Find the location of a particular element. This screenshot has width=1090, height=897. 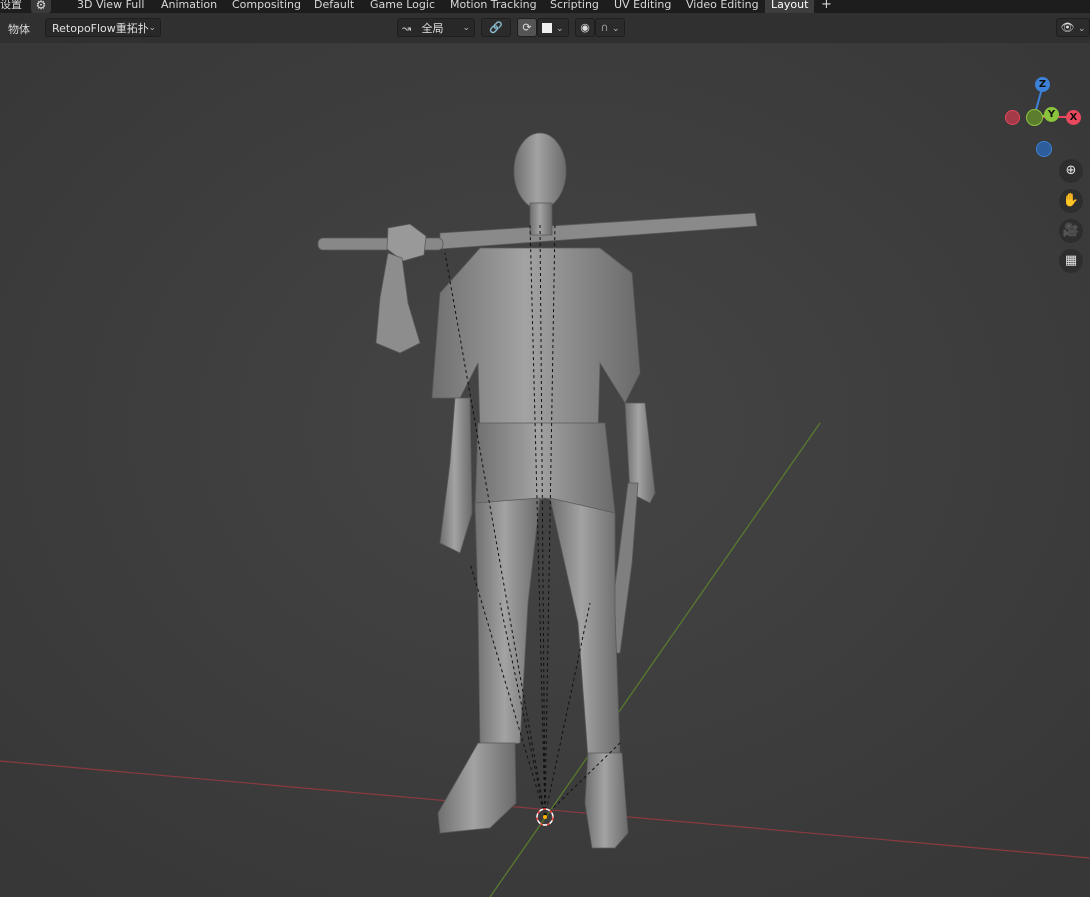

gizmo-neg-y-axis is located at coordinates (1034, 117).